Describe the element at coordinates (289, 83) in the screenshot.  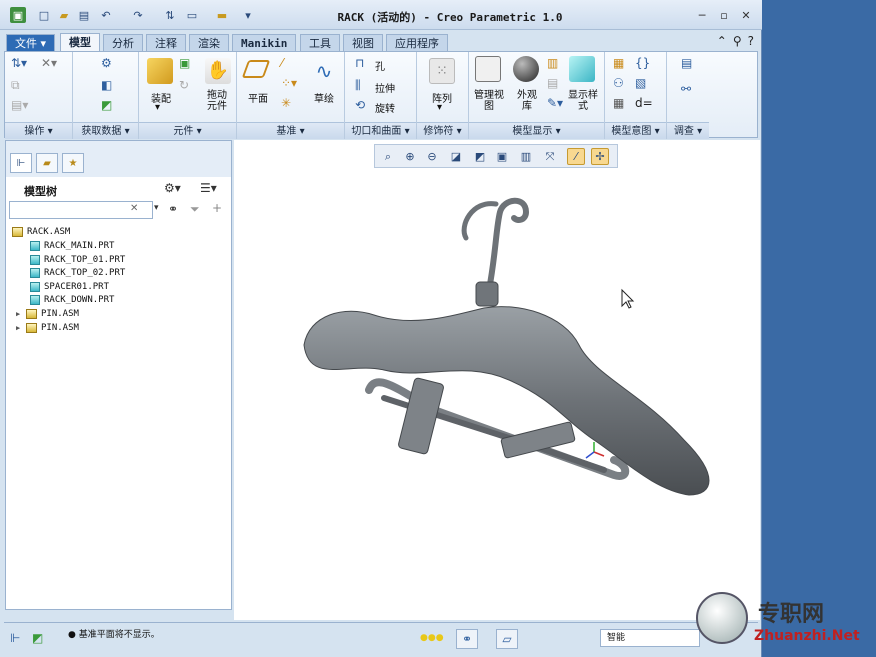
I see `point-icon: ⁘▾` at that location.